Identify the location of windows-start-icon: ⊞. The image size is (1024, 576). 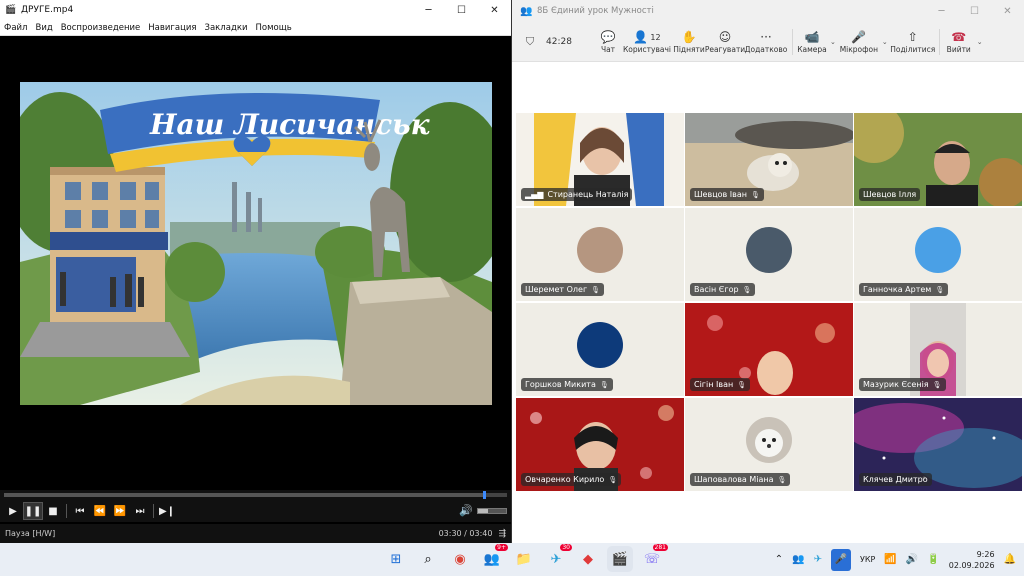
(396, 559).